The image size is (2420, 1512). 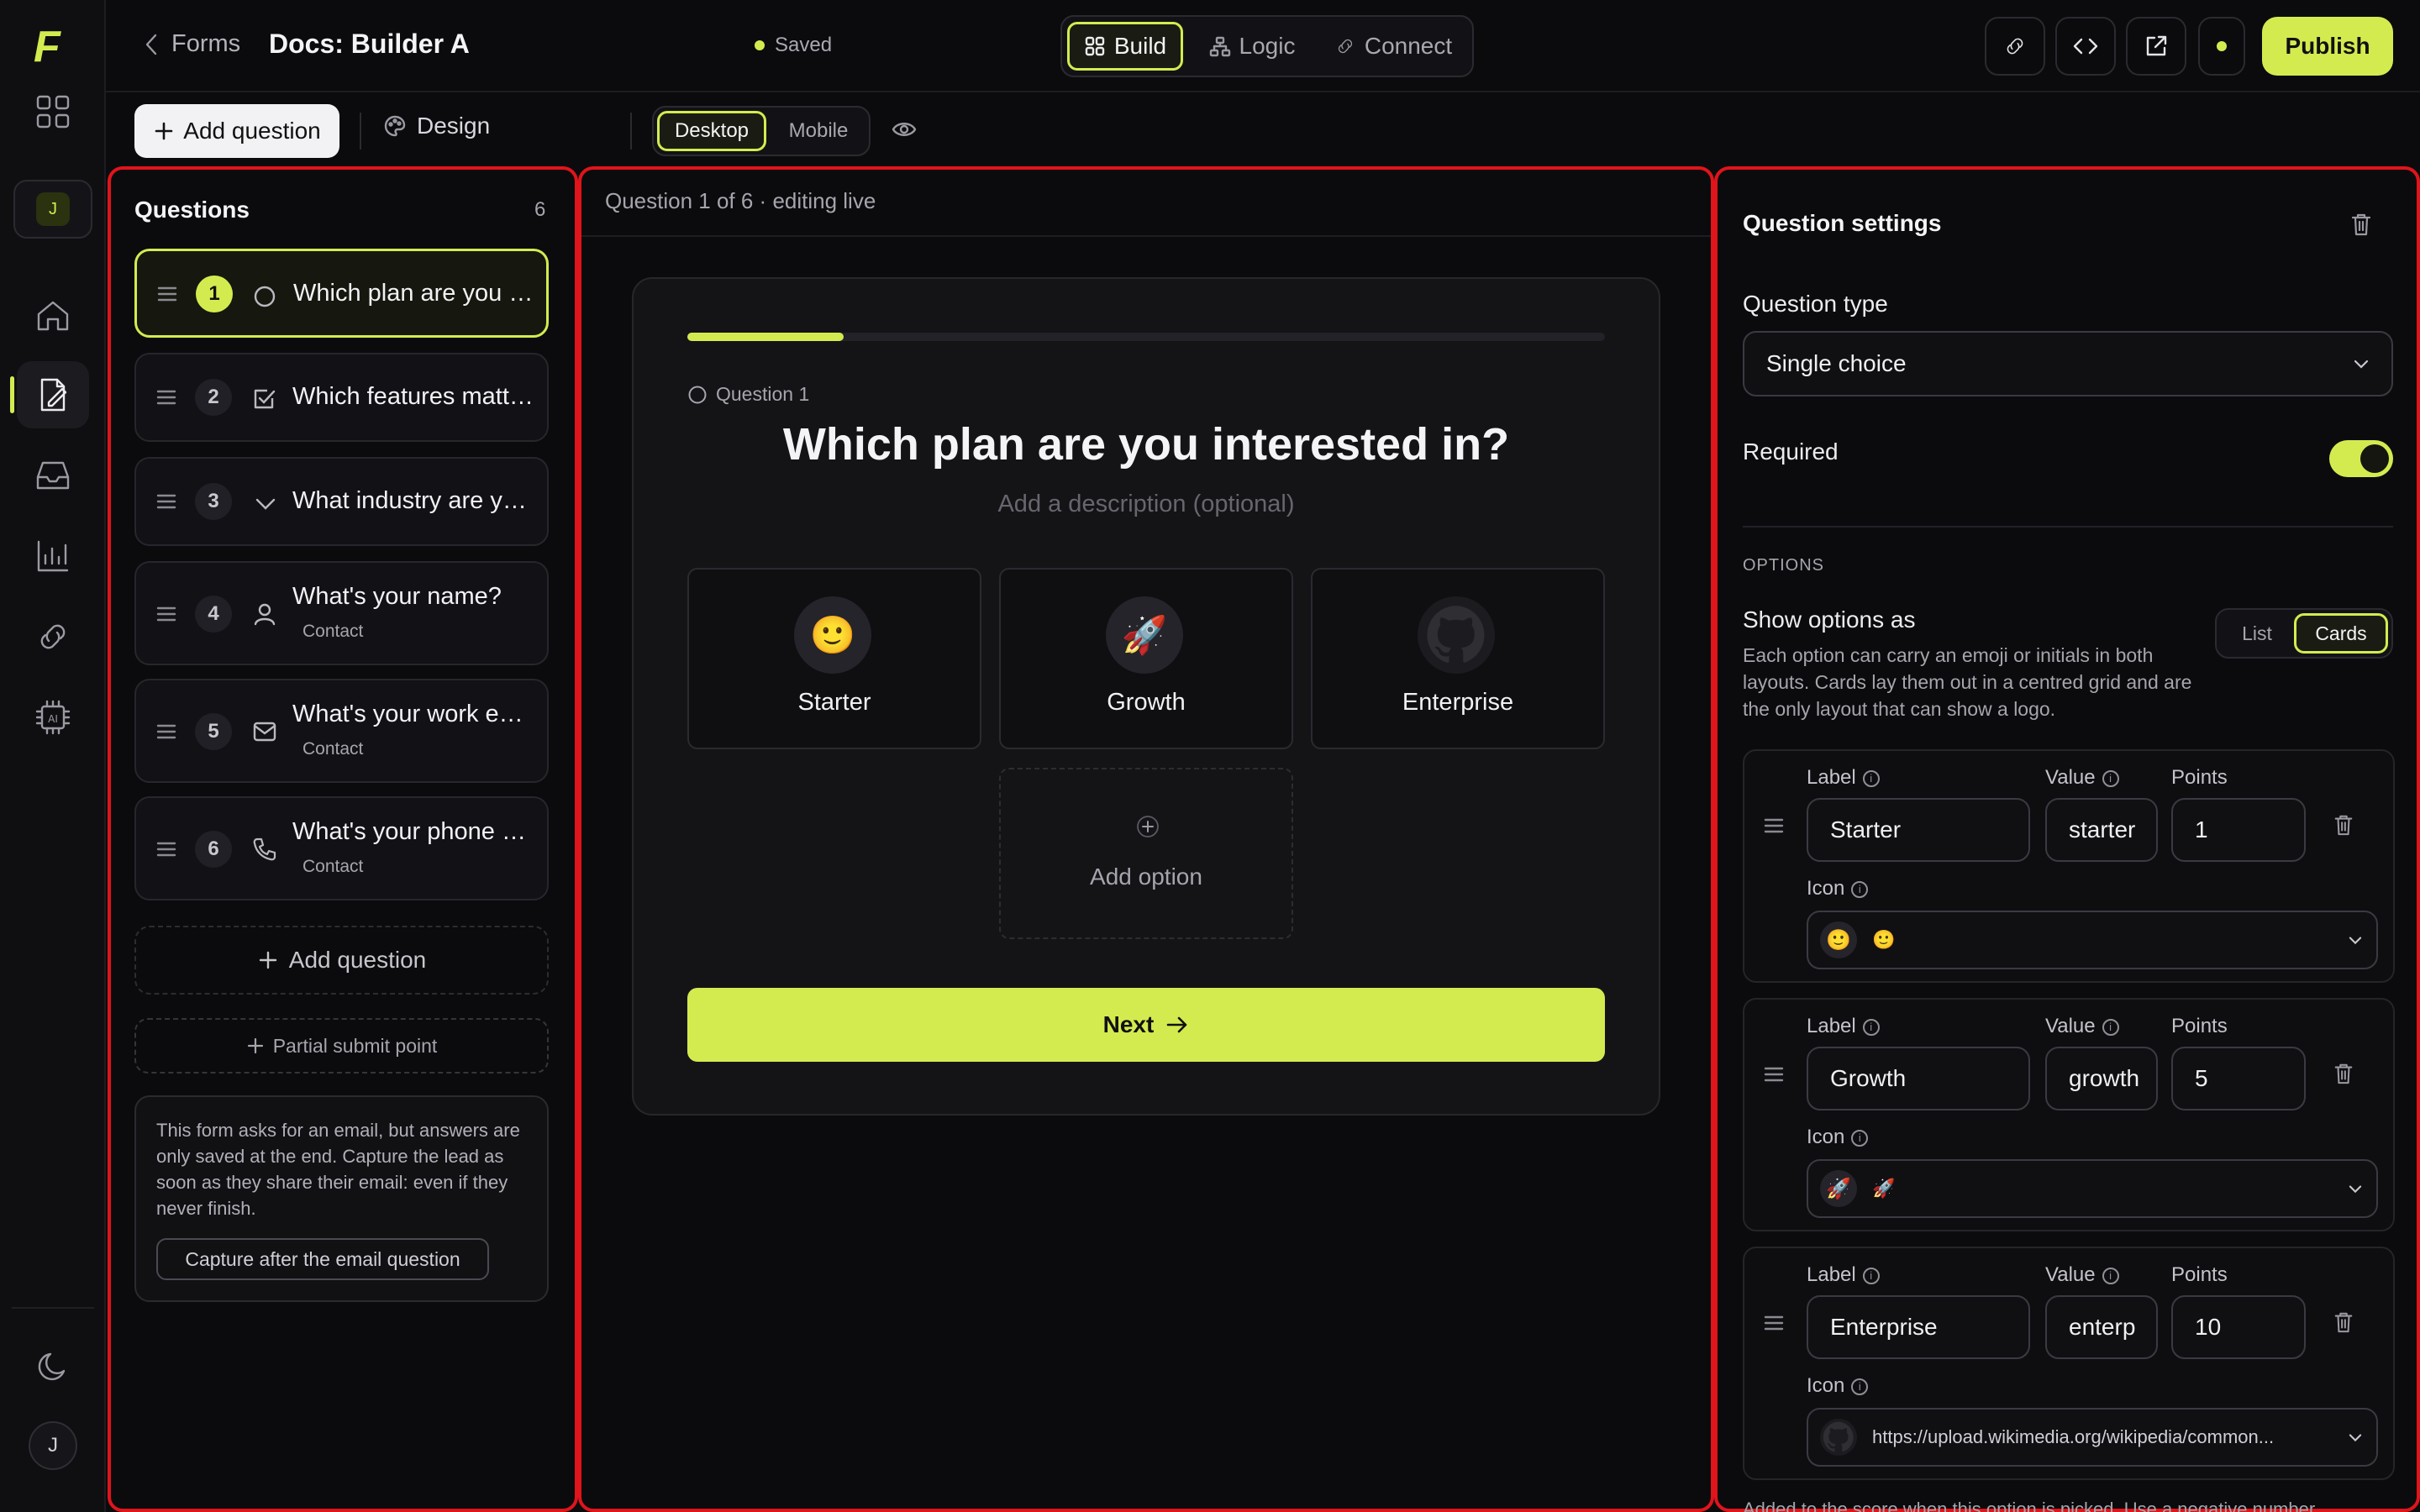 What do you see at coordinates (53, 475) in the screenshot?
I see `inbox-icon` at bounding box center [53, 475].